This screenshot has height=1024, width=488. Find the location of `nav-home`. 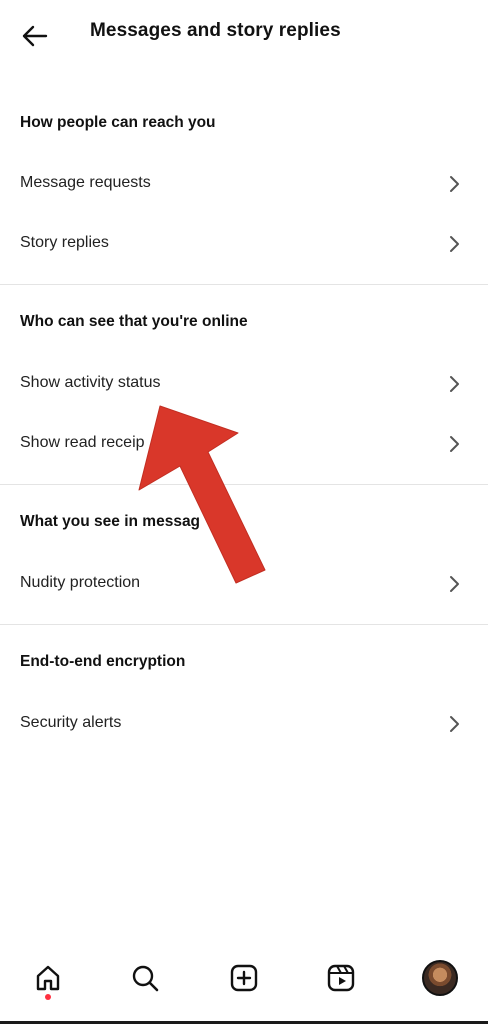

nav-home is located at coordinates (48, 978).